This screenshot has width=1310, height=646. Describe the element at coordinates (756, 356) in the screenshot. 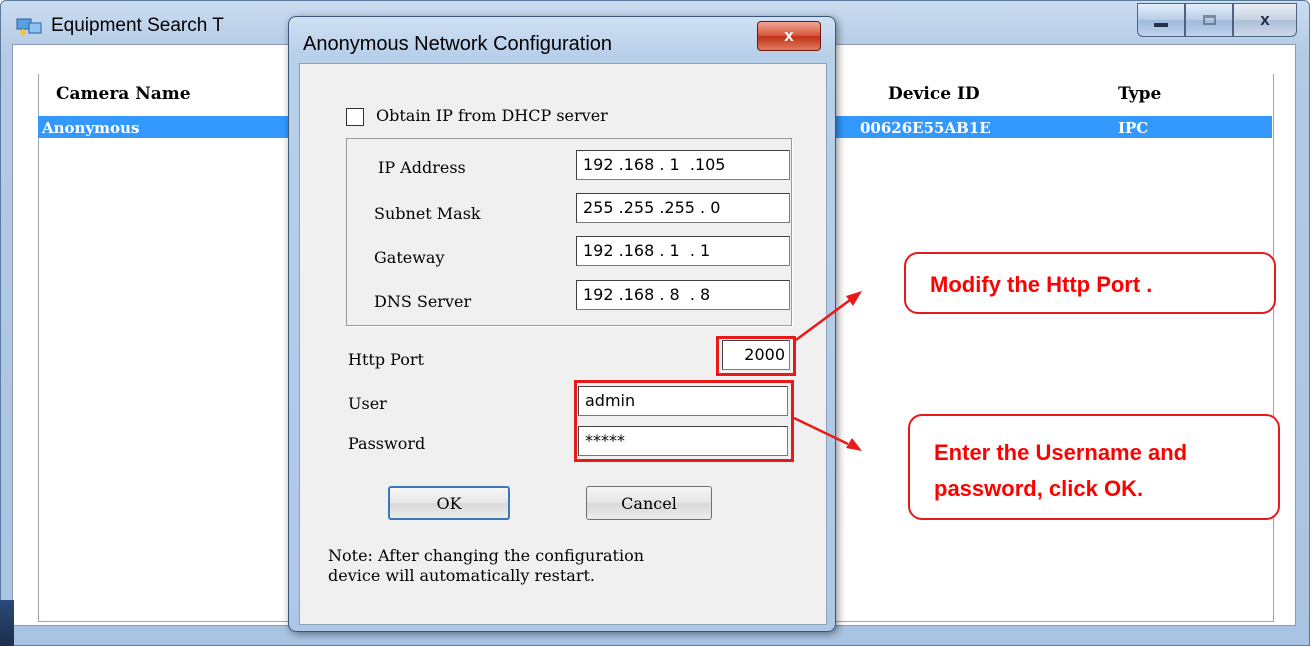

I see `http-port-highlight` at that location.